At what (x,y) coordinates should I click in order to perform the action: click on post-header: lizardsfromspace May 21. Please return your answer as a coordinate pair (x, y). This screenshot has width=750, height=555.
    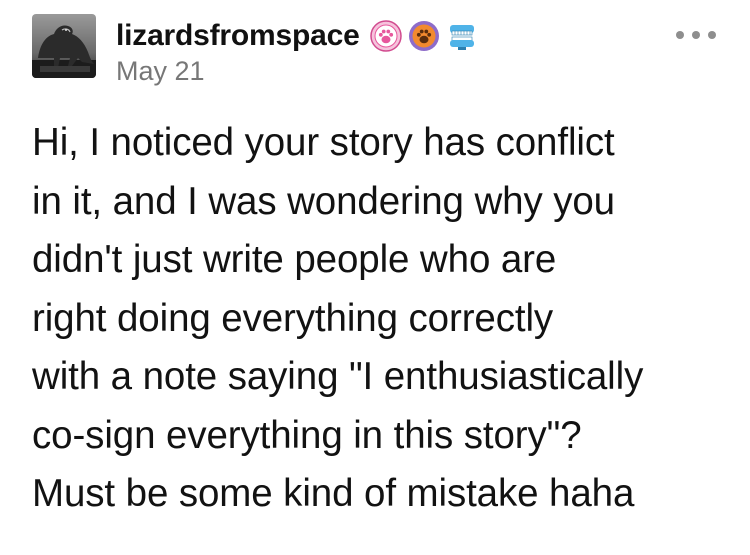
    Looking at the image, I should click on (377, 50).